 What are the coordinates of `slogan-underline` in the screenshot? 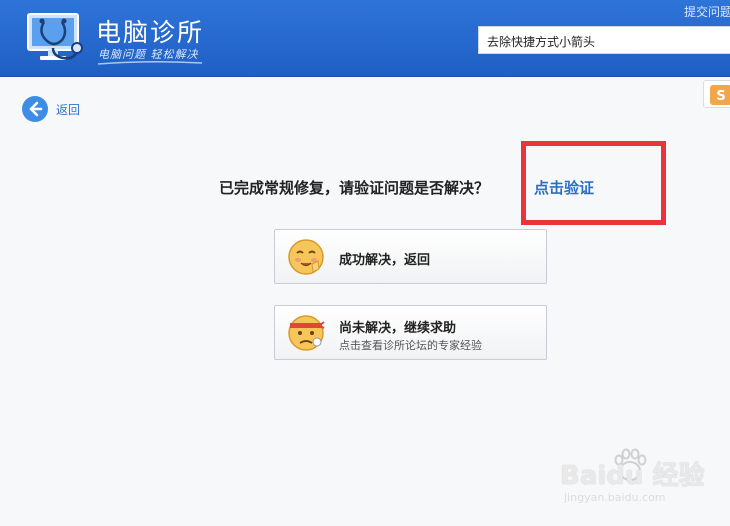 It's located at (150, 62).